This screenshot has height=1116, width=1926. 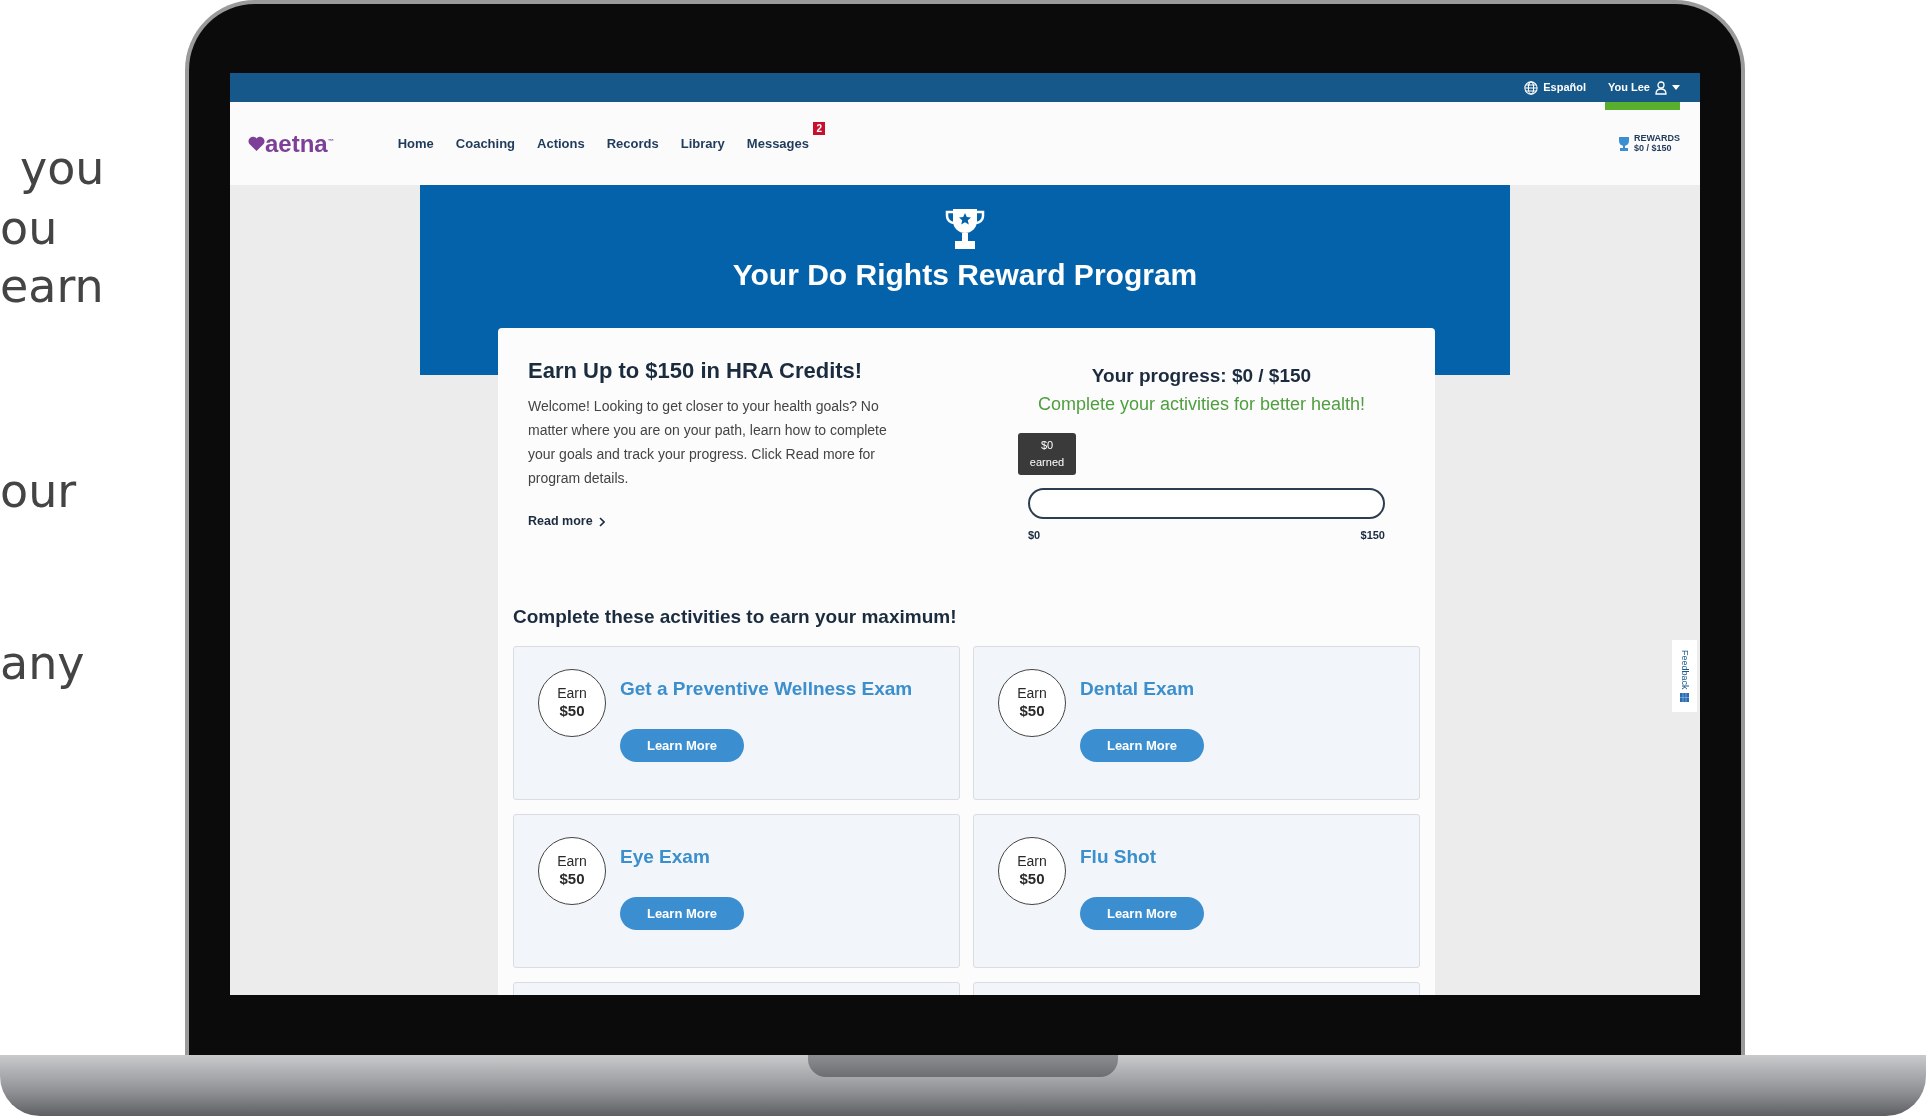 What do you see at coordinates (1034, 535) in the screenshot?
I see `min-label: $0` at bounding box center [1034, 535].